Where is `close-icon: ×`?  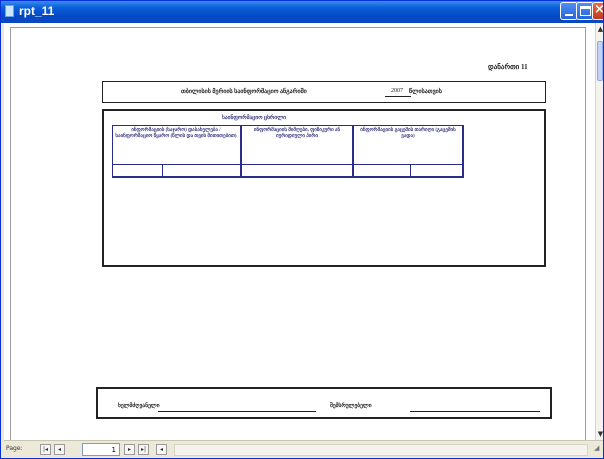
close-icon: × is located at coordinates (599, 9).